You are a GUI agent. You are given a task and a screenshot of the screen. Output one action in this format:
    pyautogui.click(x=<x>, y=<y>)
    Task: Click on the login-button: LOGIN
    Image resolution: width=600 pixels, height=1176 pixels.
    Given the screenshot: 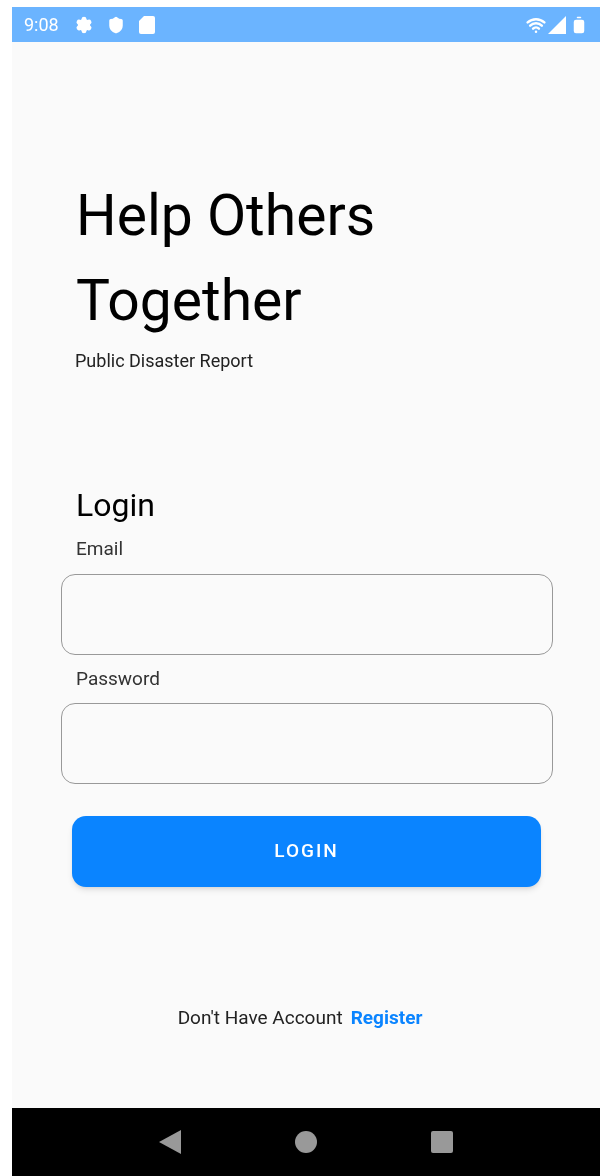 What is the action you would take?
    pyautogui.click(x=306, y=851)
    